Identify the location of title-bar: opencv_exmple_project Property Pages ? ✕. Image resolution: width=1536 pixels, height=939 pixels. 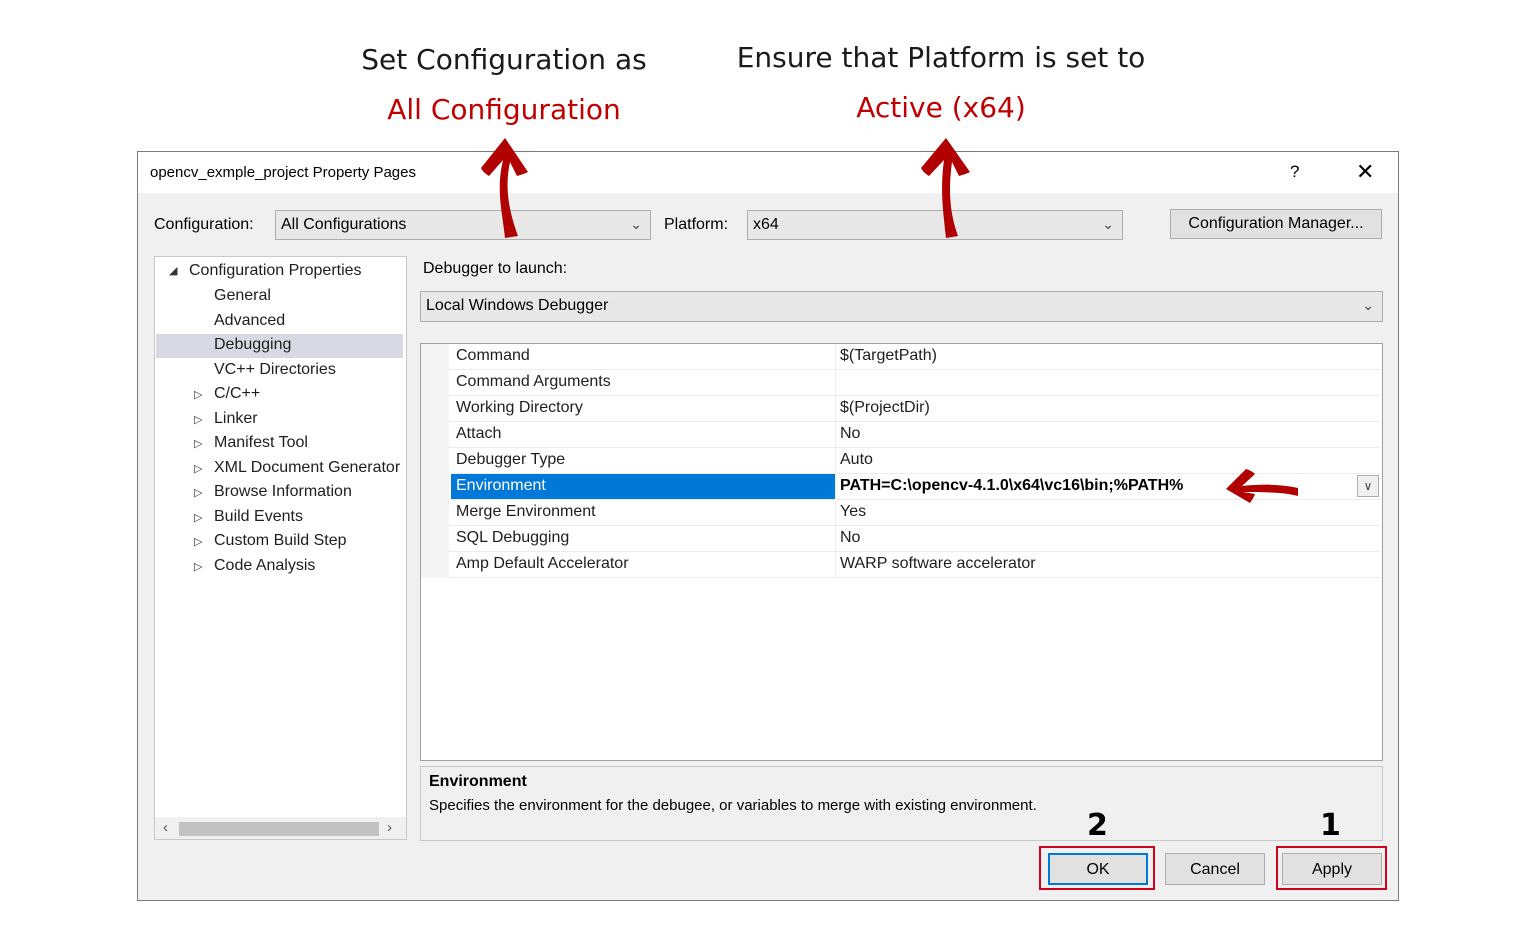
(768, 172).